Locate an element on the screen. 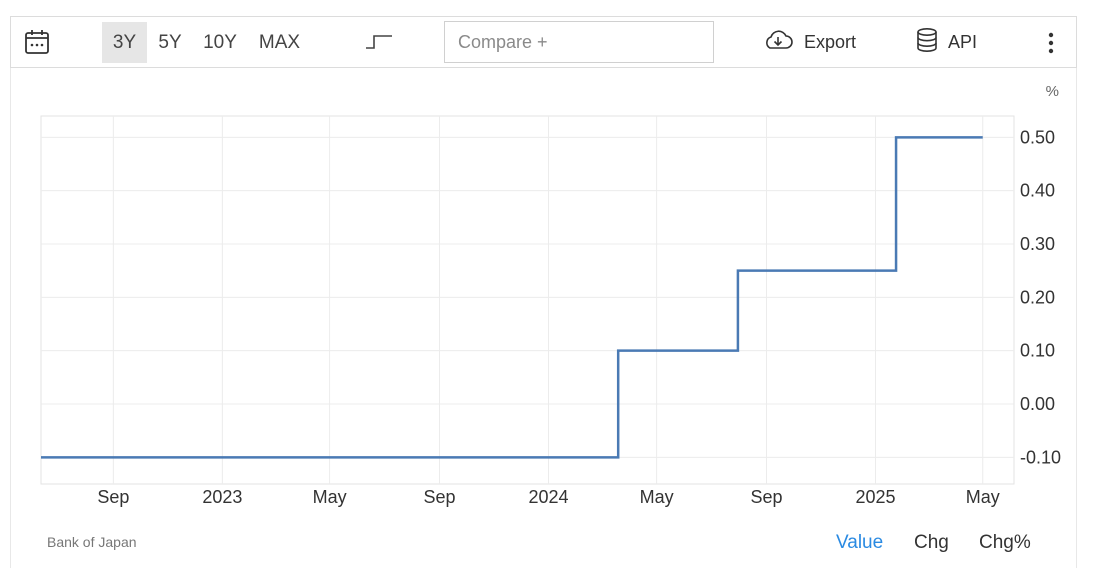 The height and width of the screenshot is (568, 1094). source-label: Bank of Japan is located at coordinates (92, 542).